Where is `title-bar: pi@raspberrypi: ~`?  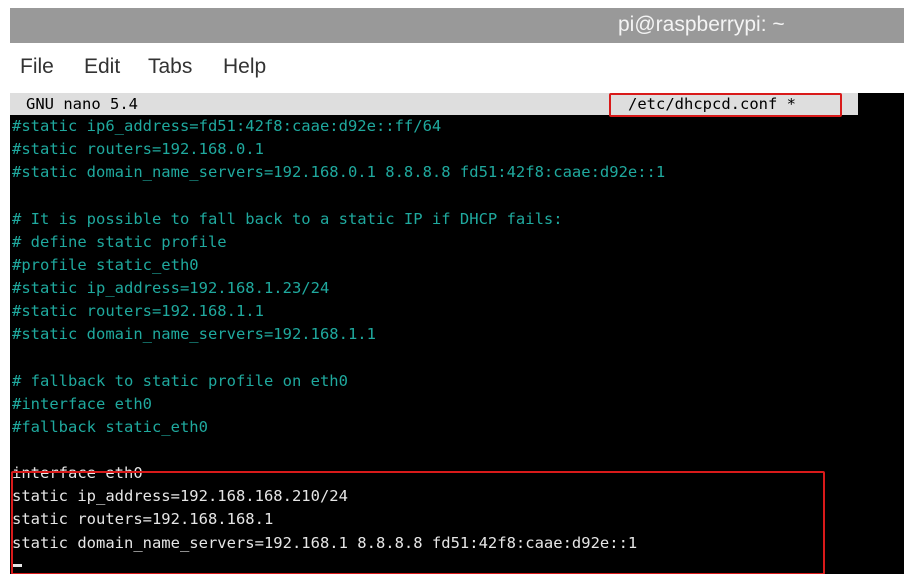 title-bar: pi@raspberrypi: ~ is located at coordinates (457, 25).